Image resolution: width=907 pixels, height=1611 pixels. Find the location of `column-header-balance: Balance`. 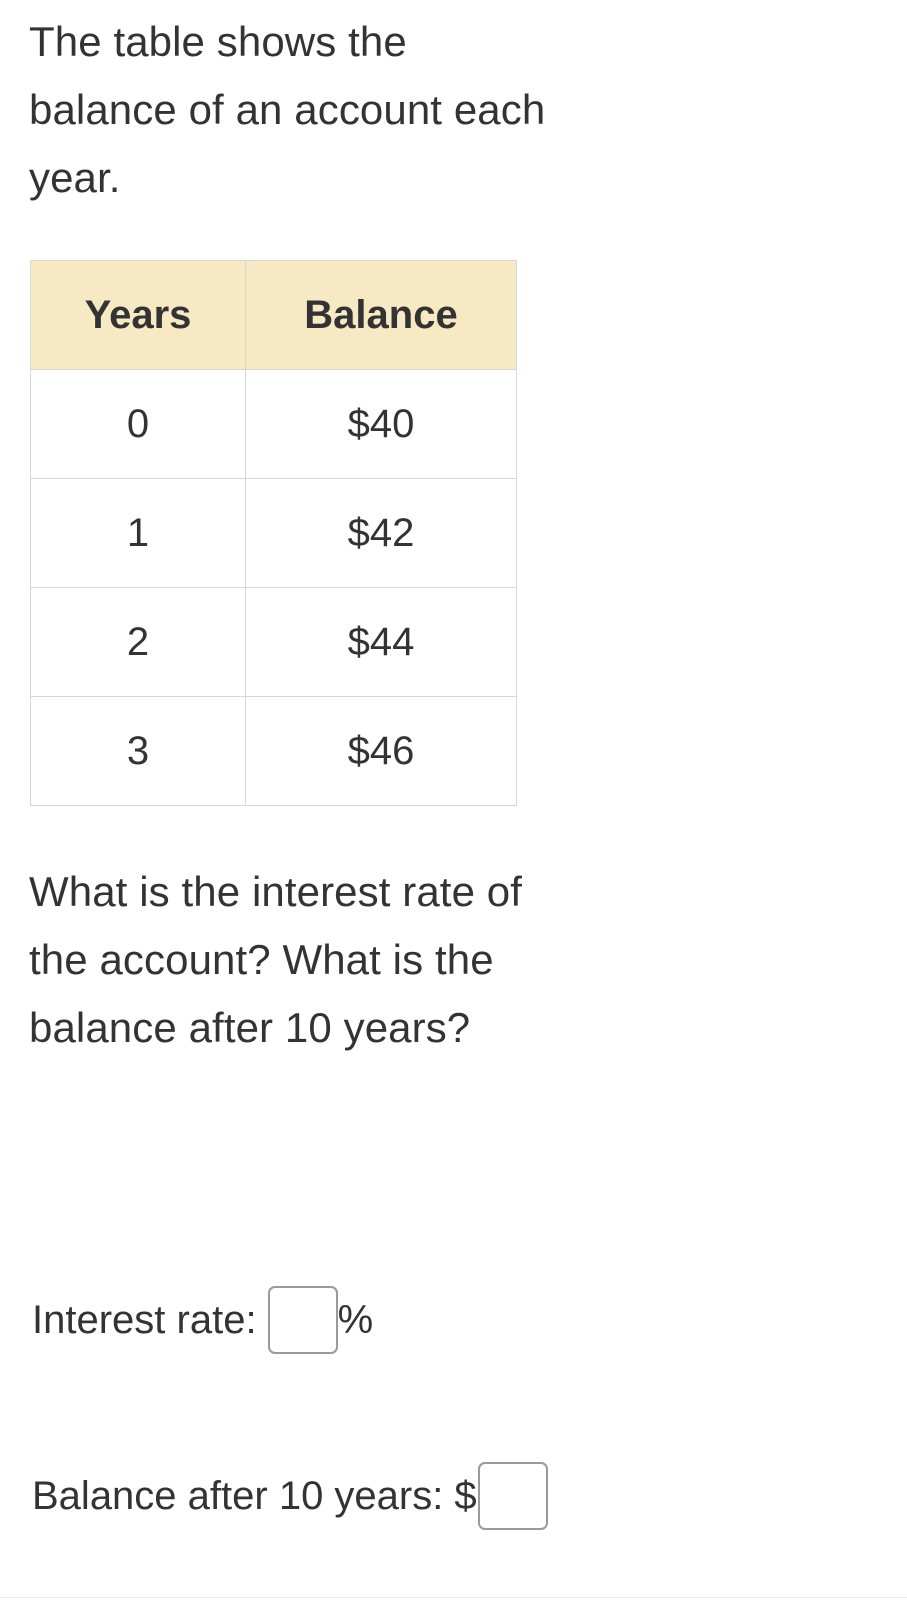

column-header-balance: Balance is located at coordinates (381, 315).